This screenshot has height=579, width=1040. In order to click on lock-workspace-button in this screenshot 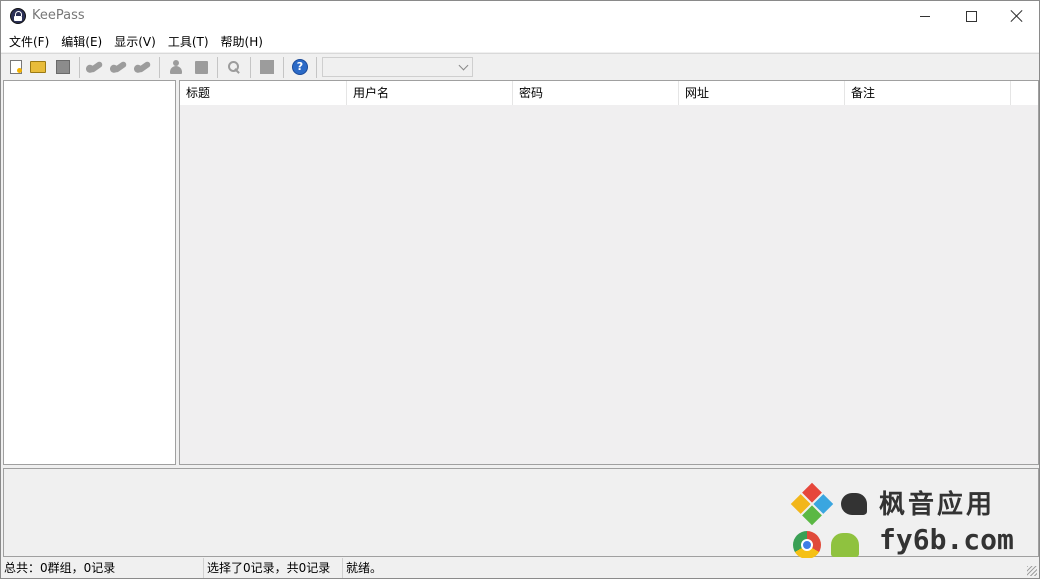, I will do `click(267, 67)`.